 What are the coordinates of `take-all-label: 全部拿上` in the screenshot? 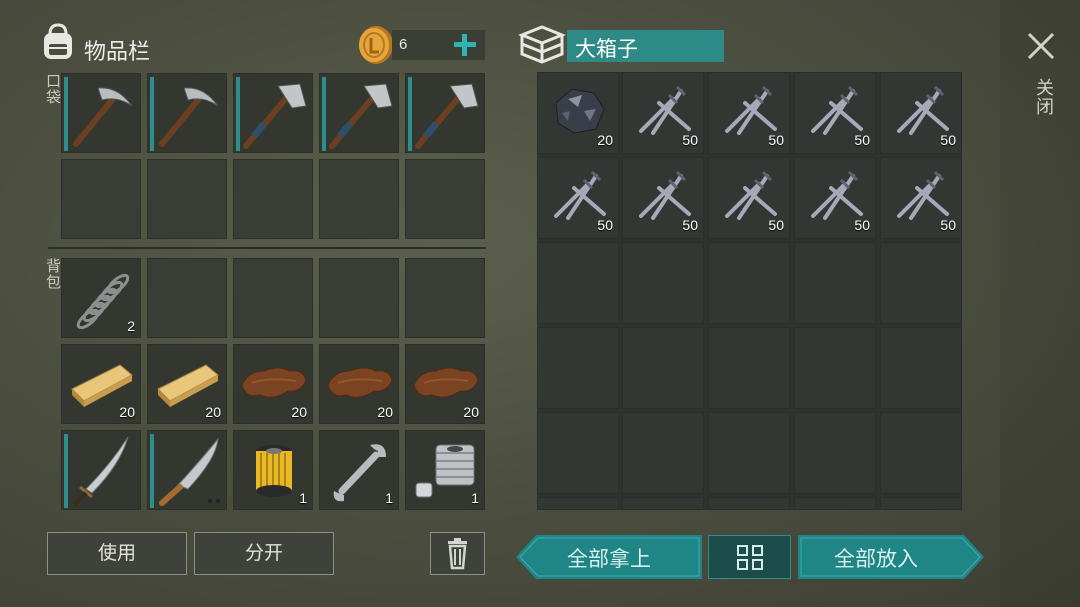 It's located at (609, 559).